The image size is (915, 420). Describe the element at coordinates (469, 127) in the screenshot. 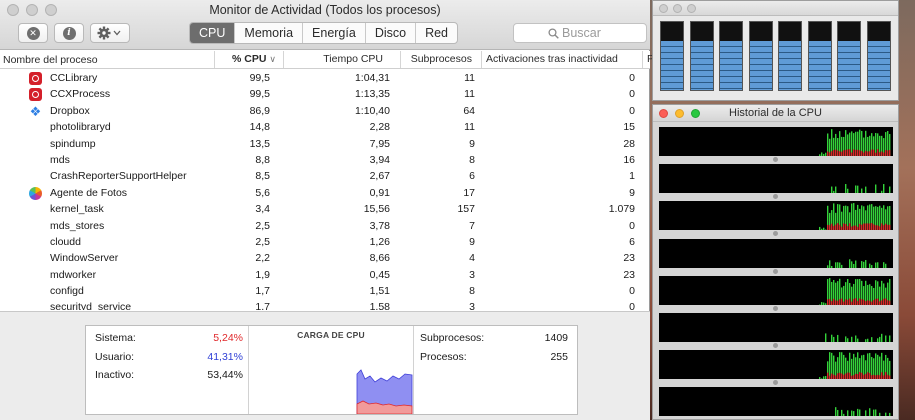

I see `thread-count: 11` at that location.